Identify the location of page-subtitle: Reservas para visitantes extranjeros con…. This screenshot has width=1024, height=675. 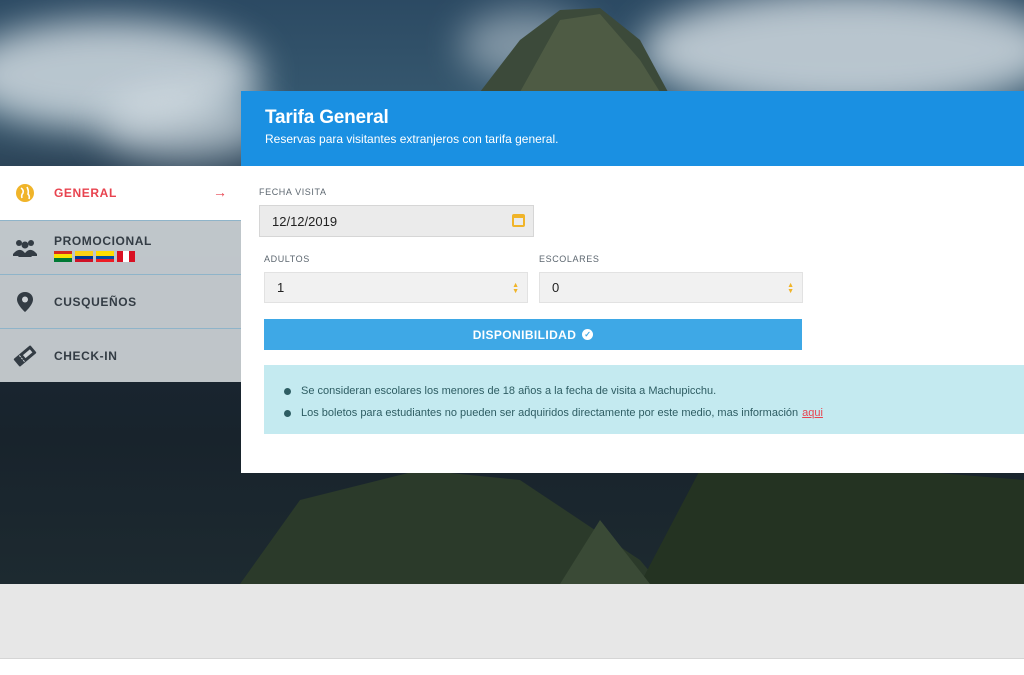
(412, 139).